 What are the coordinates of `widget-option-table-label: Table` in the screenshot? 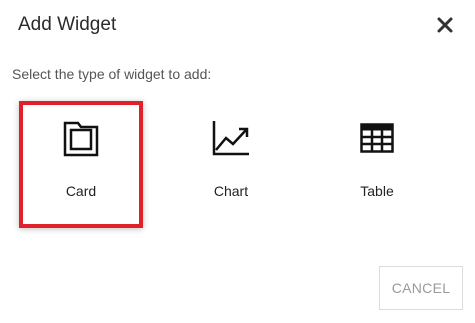 It's located at (377, 191).